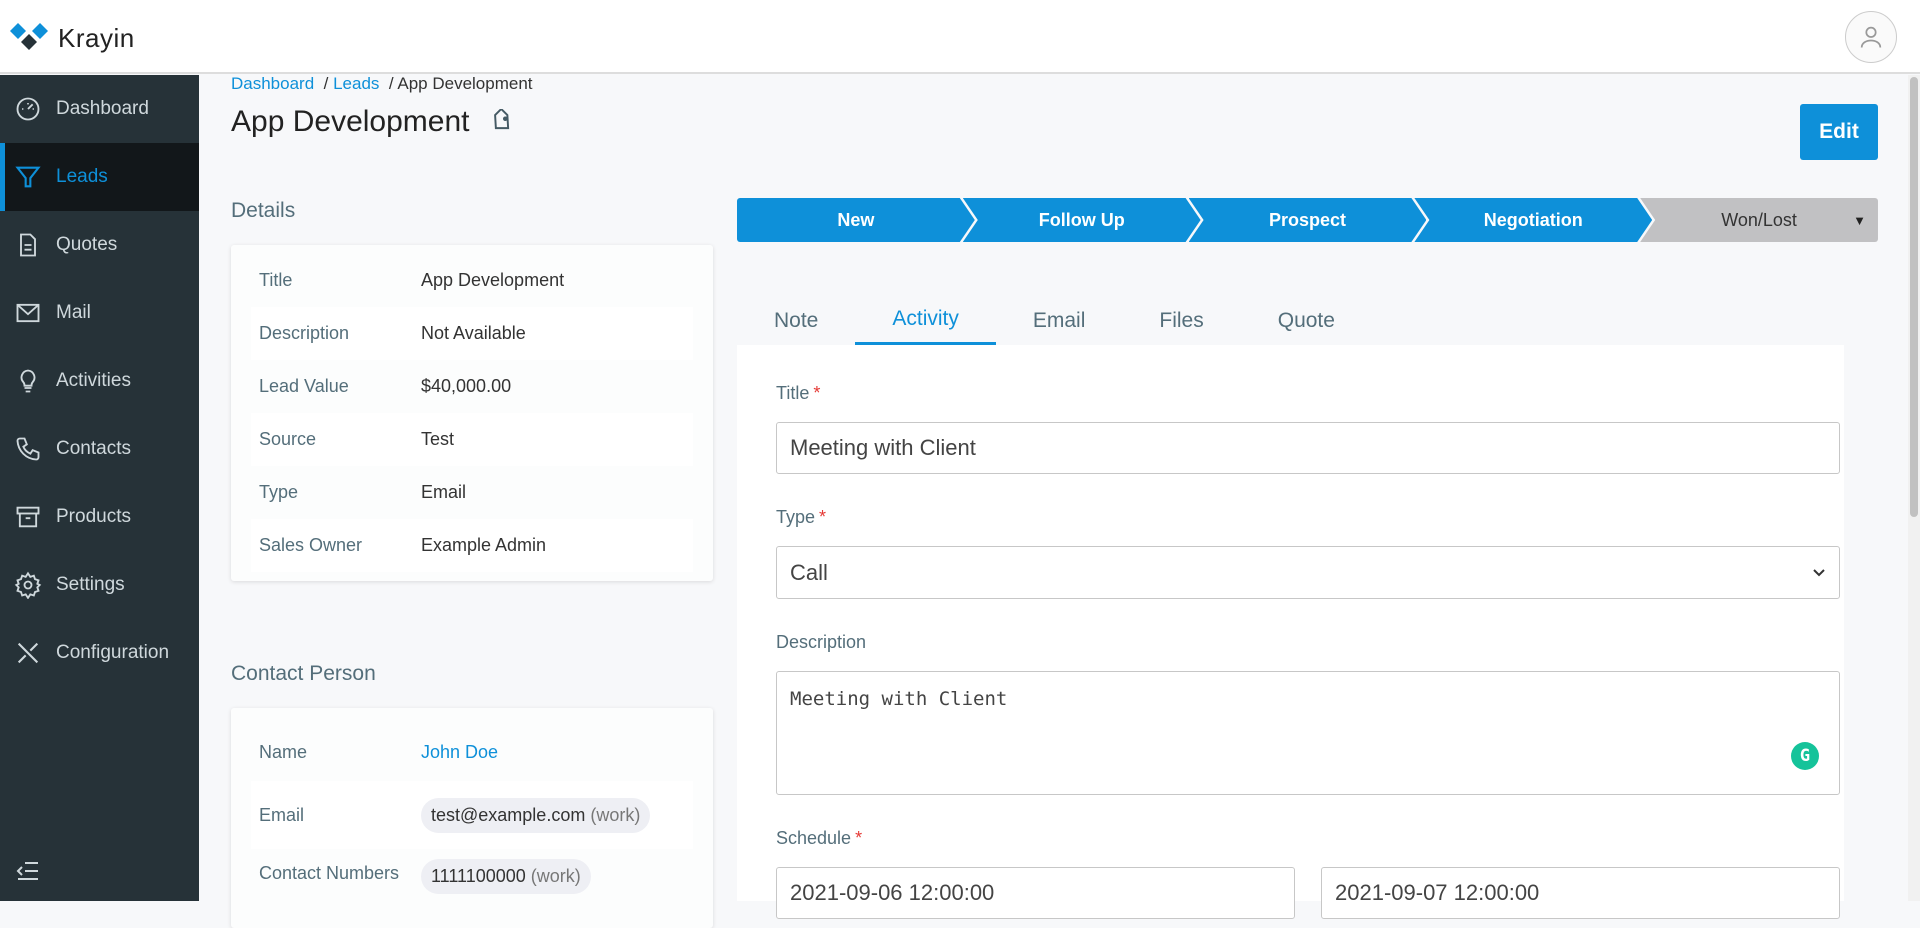 This screenshot has width=1920, height=928. I want to click on sidebar-item-contacts: Contacts, so click(99, 449).